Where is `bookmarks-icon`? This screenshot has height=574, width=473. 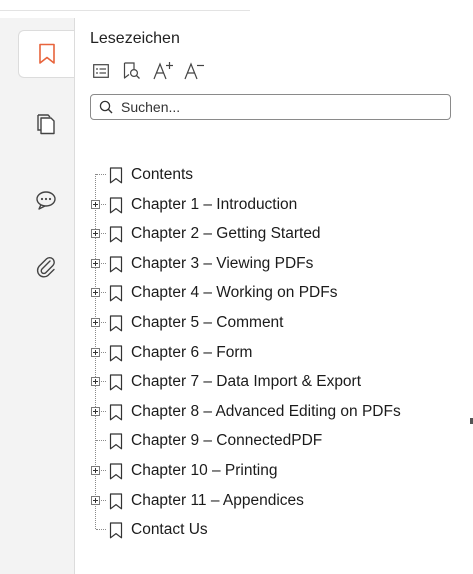 bookmarks-icon is located at coordinates (46, 53).